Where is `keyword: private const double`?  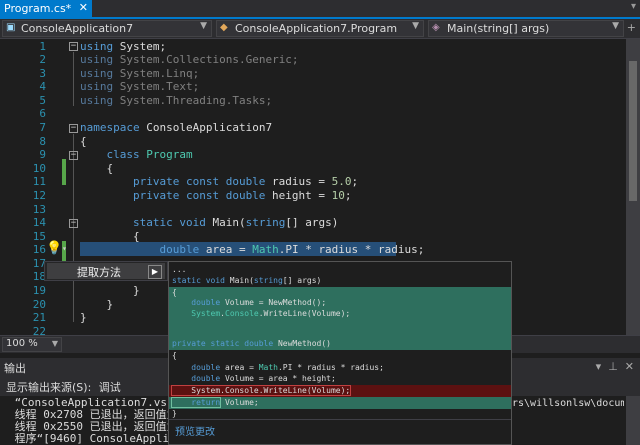
keyword: private const double is located at coordinates (173, 195).